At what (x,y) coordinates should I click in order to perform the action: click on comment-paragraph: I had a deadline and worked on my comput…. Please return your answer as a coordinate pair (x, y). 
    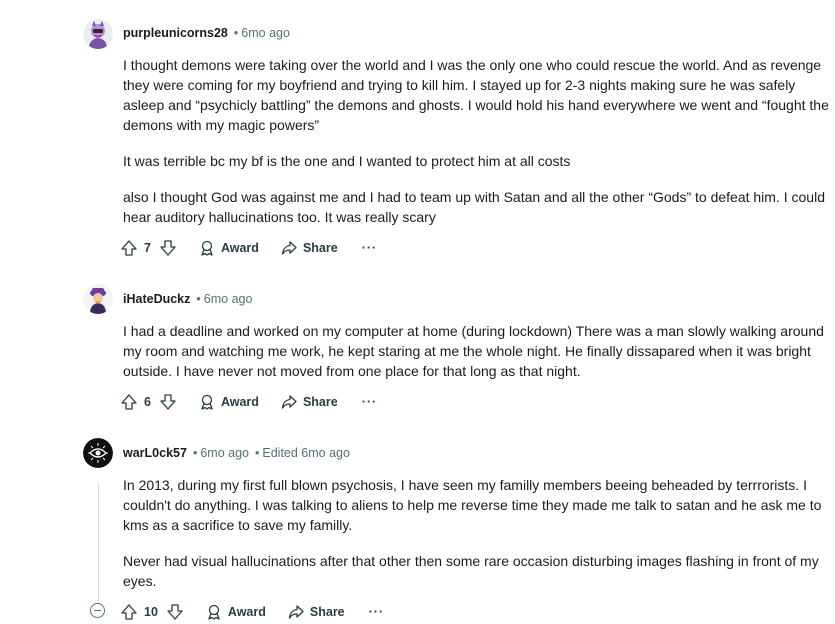
    Looking at the image, I should click on (473, 351).